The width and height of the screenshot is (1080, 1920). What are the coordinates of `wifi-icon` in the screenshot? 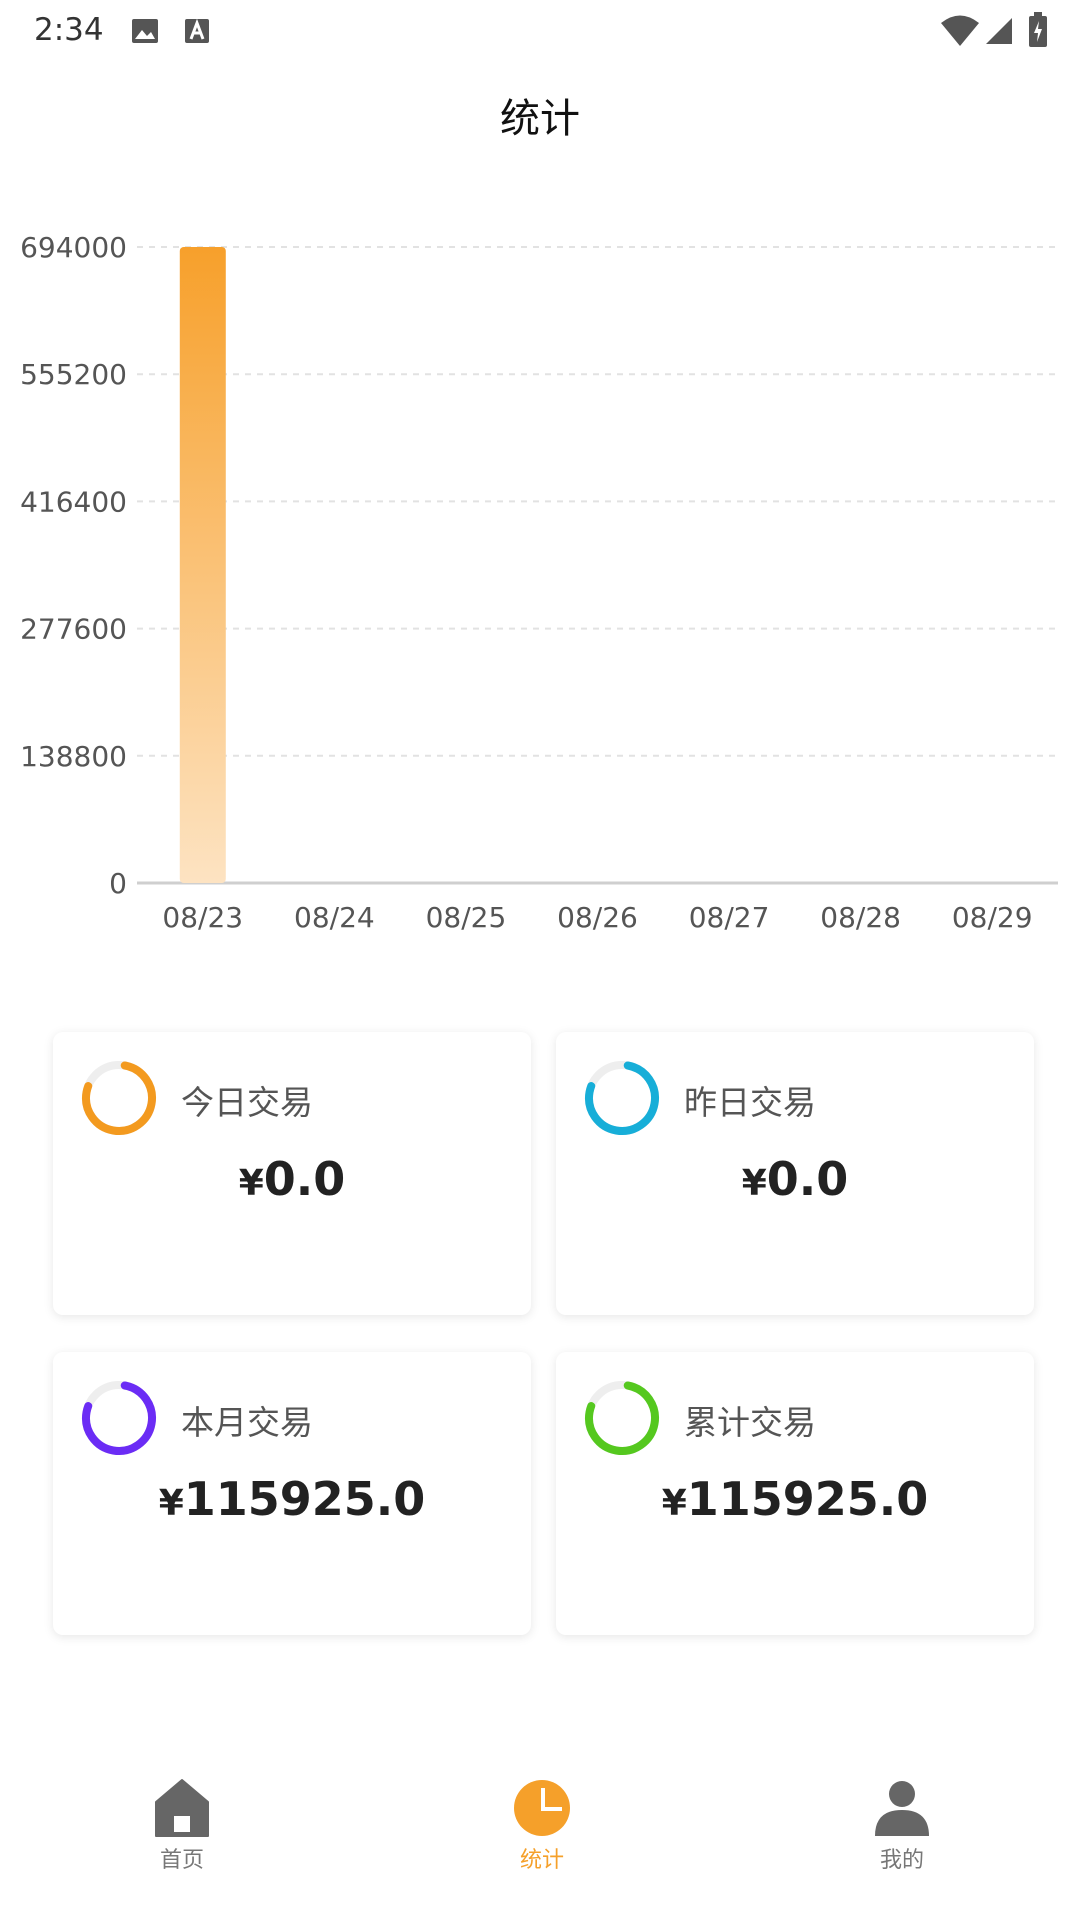 It's located at (960, 30).